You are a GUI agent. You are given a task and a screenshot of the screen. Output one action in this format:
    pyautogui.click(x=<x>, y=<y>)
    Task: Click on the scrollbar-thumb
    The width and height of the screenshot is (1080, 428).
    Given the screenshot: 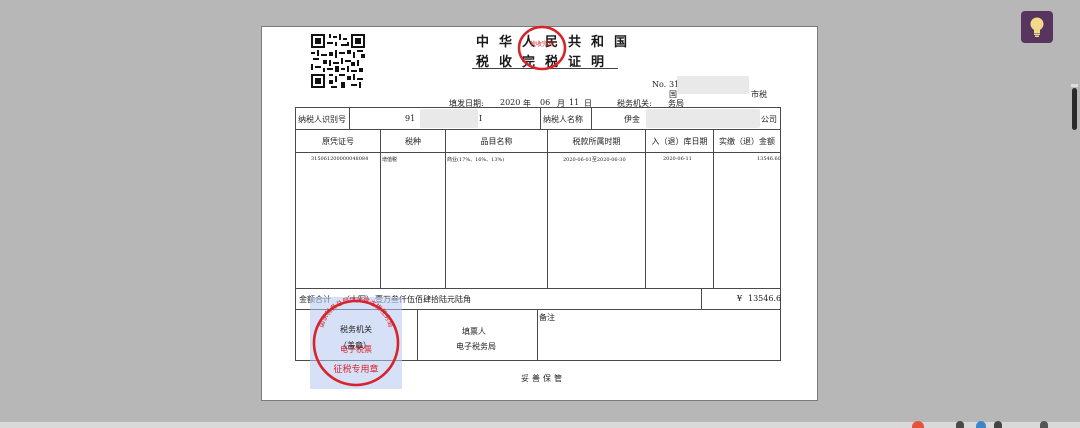 What is the action you would take?
    pyautogui.click(x=1074, y=109)
    